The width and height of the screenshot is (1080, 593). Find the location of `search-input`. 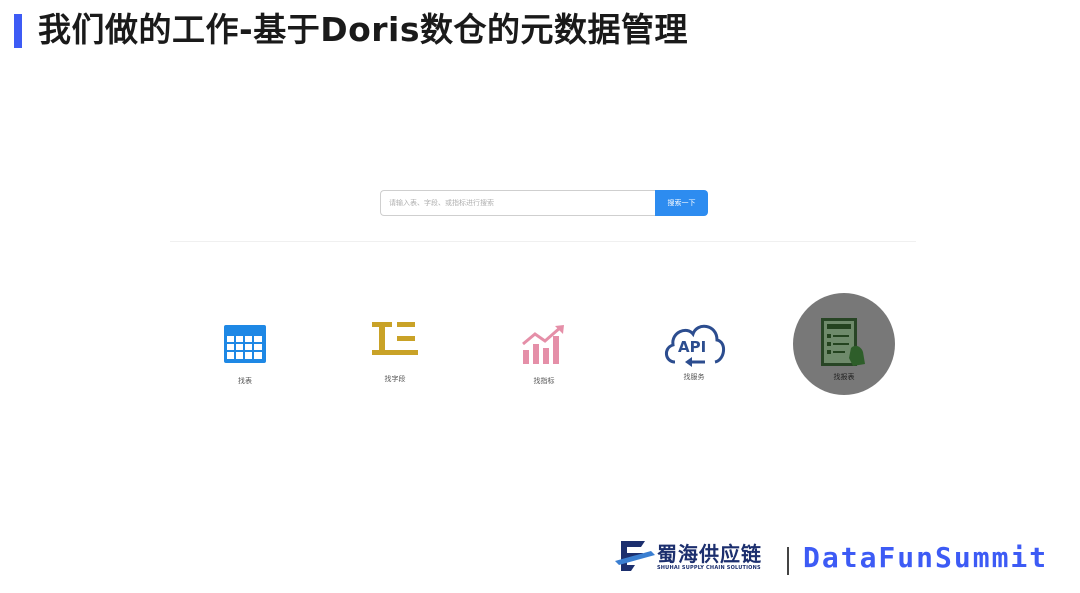

search-input is located at coordinates (517, 203).